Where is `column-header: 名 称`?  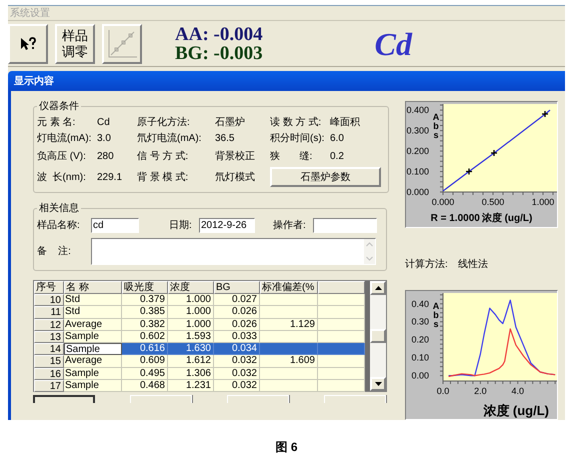 column-header: 名 称 is located at coordinates (93, 287).